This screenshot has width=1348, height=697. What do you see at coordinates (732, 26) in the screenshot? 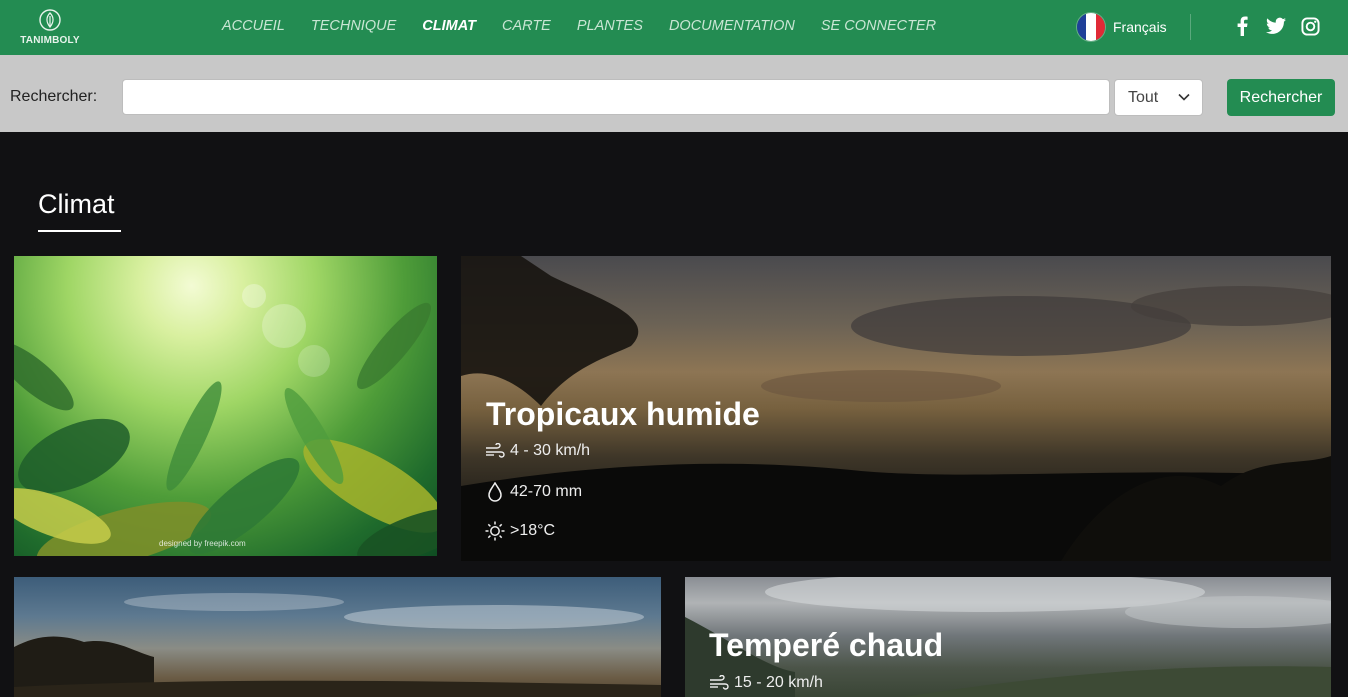
I see `nav-link-documentation: DOCUMENTATION` at bounding box center [732, 26].